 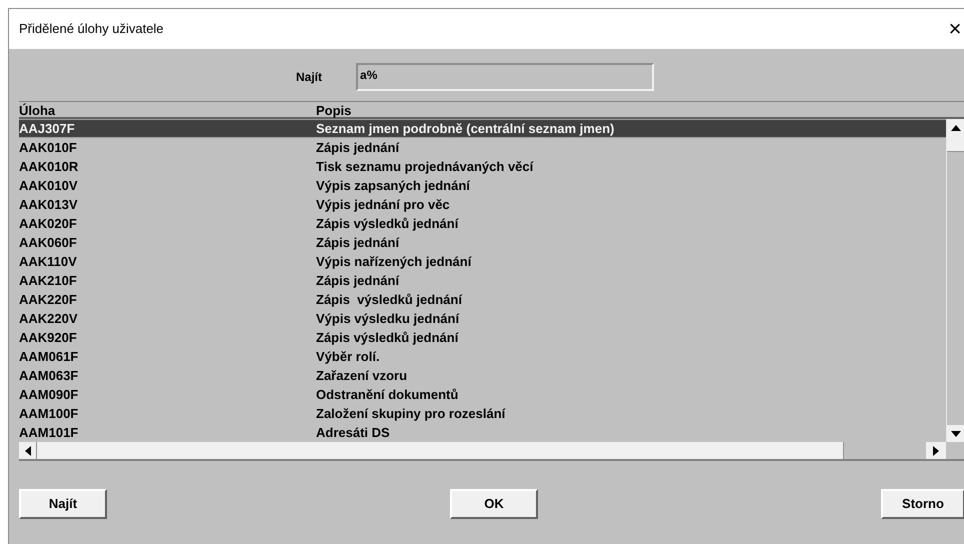 I want to click on table-cell-text: AAK020F, so click(x=48, y=223).